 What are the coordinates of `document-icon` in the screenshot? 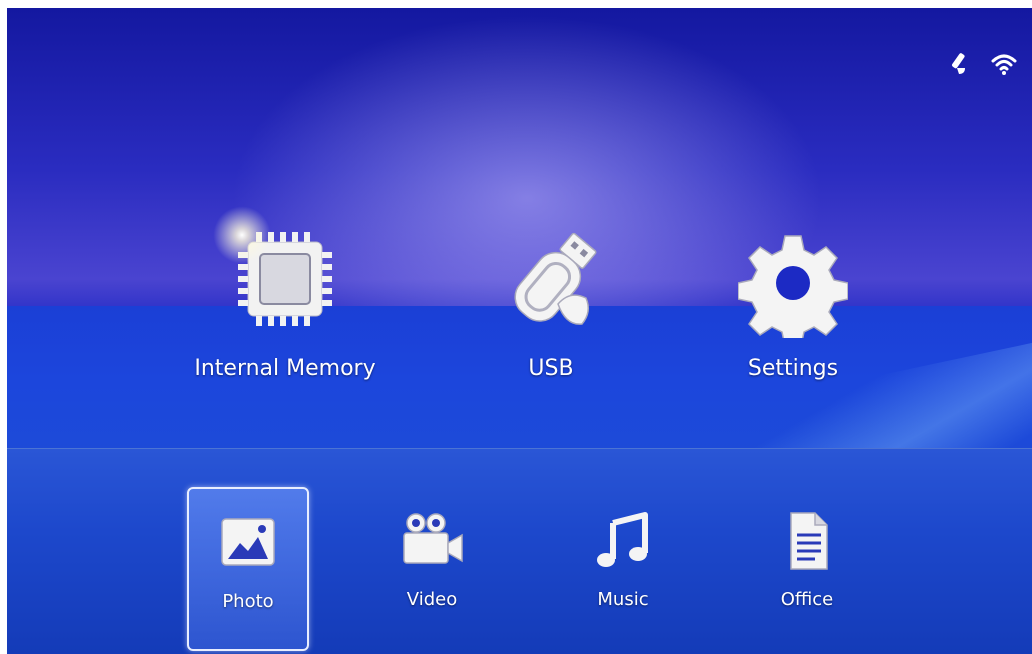 It's located at (809, 541).